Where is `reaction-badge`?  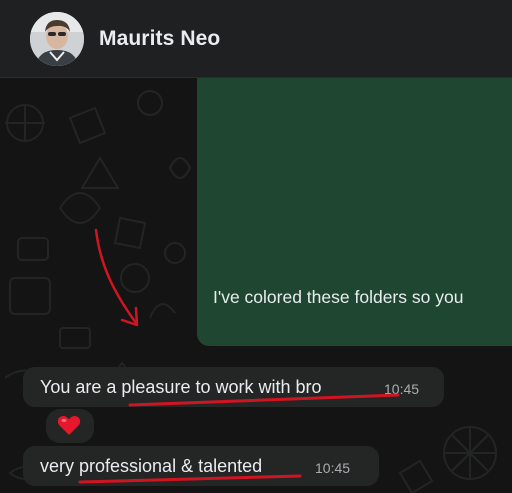 reaction-badge is located at coordinates (70, 426).